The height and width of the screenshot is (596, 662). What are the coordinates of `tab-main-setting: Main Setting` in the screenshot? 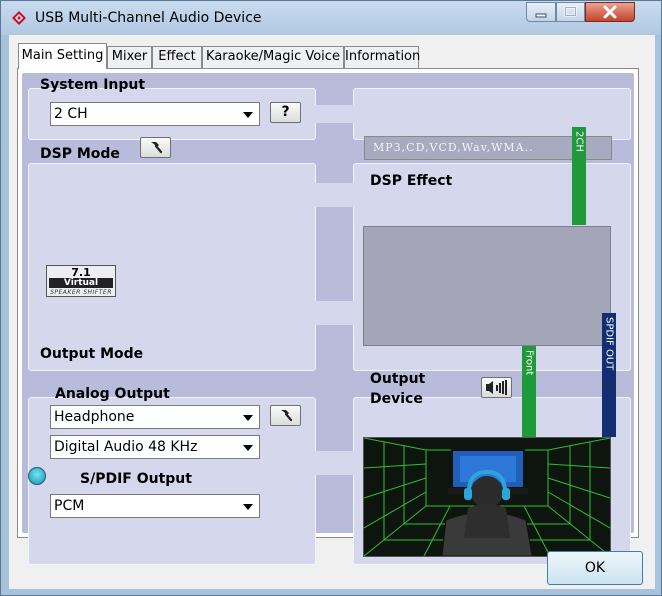 It's located at (62, 56).